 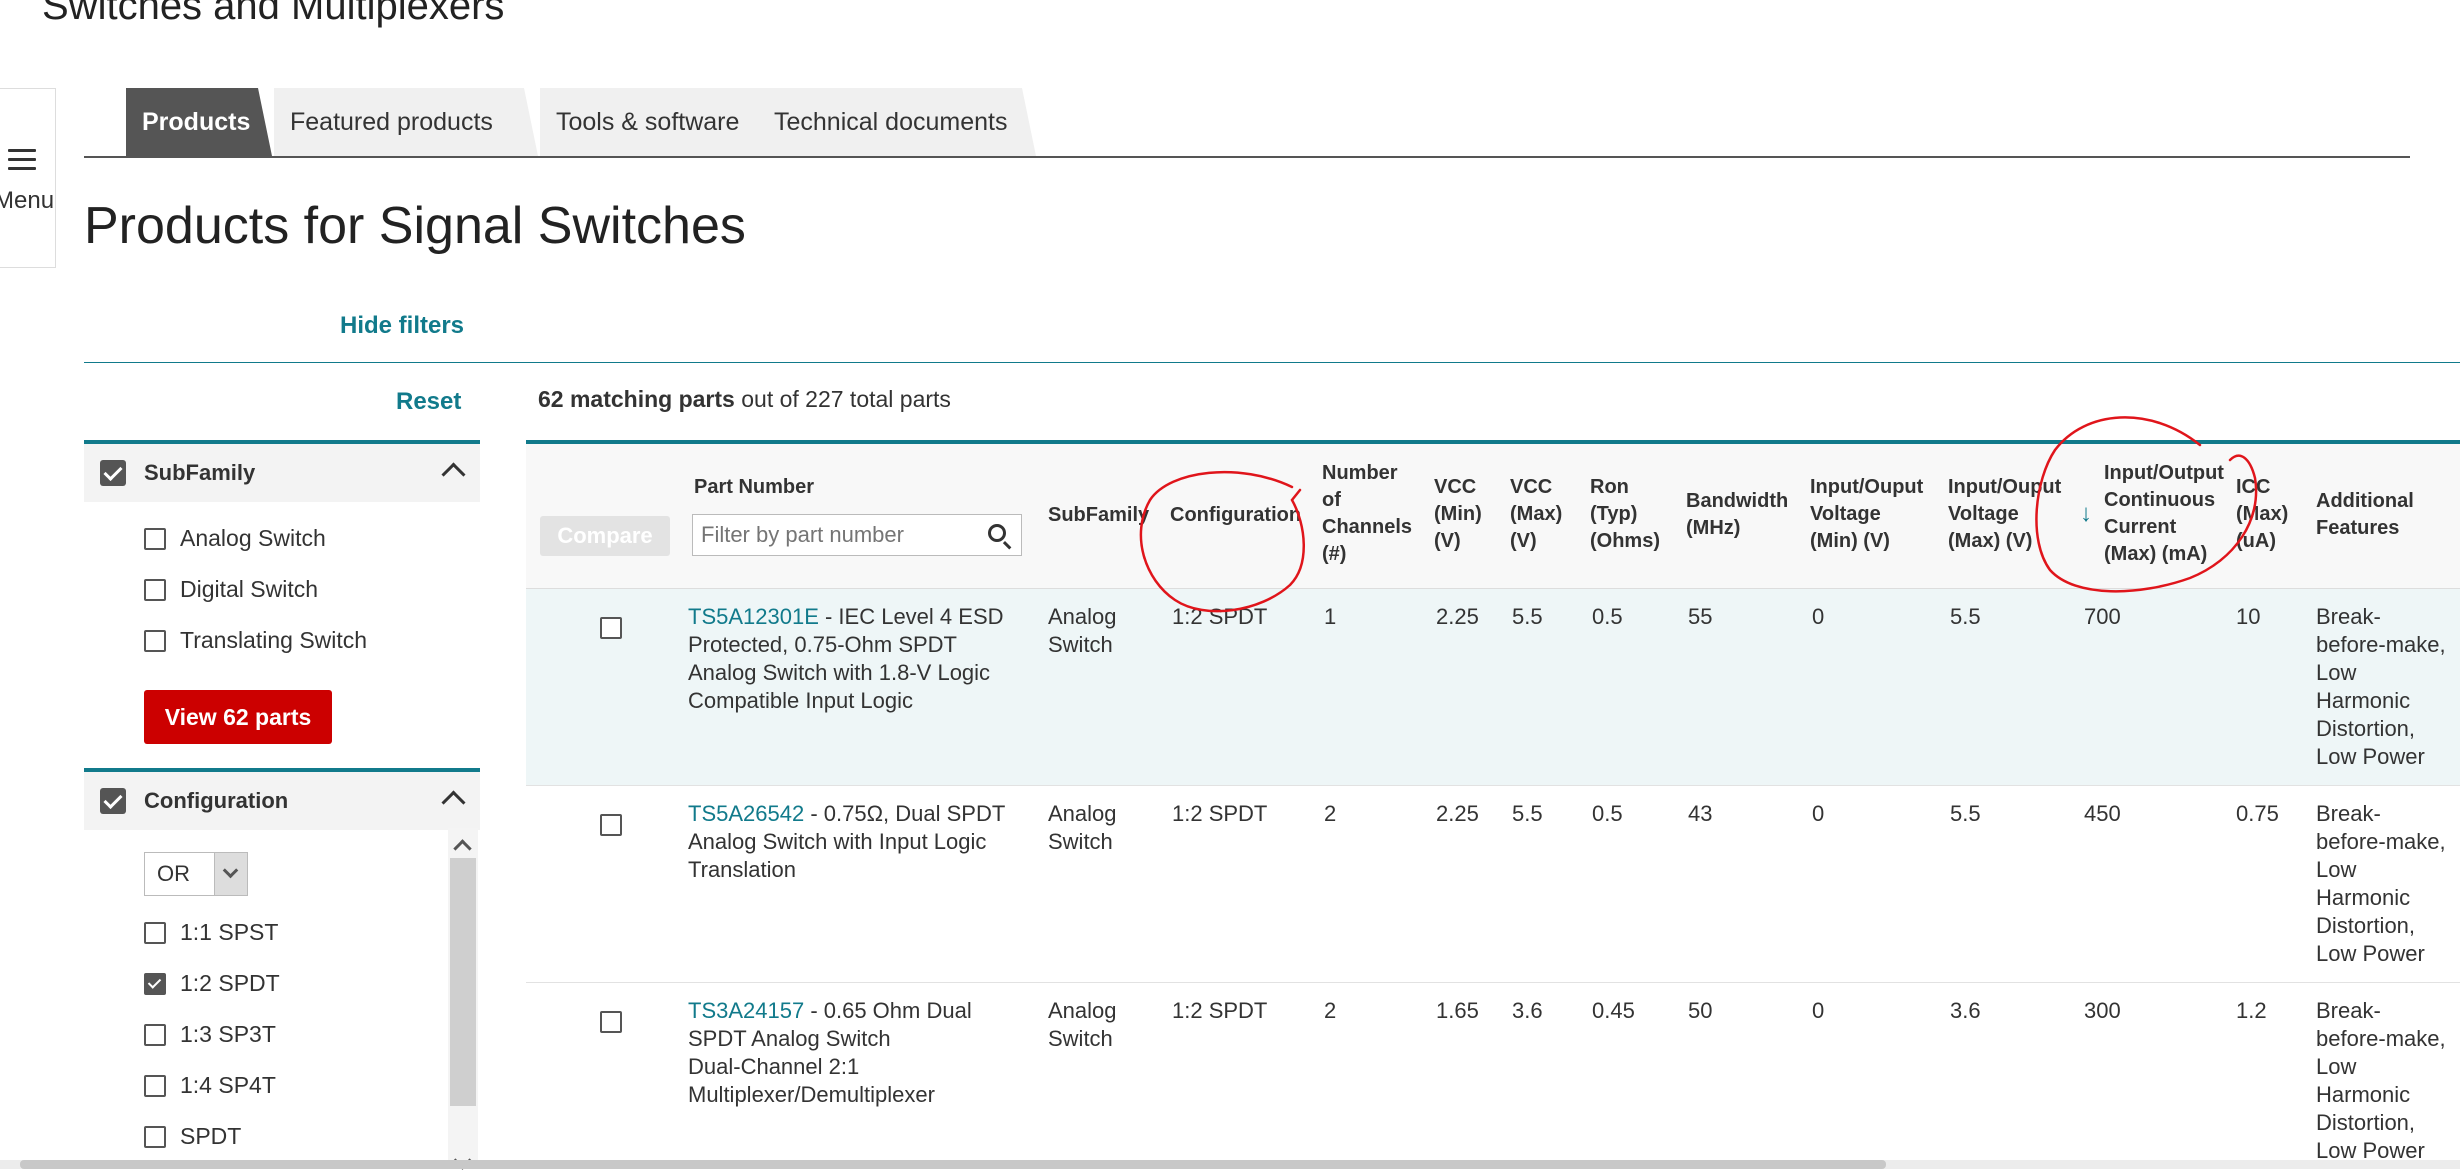 What do you see at coordinates (636, 399) in the screenshot?
I see `matching-count: 62 matching parts` at bounding box center [636, 399].